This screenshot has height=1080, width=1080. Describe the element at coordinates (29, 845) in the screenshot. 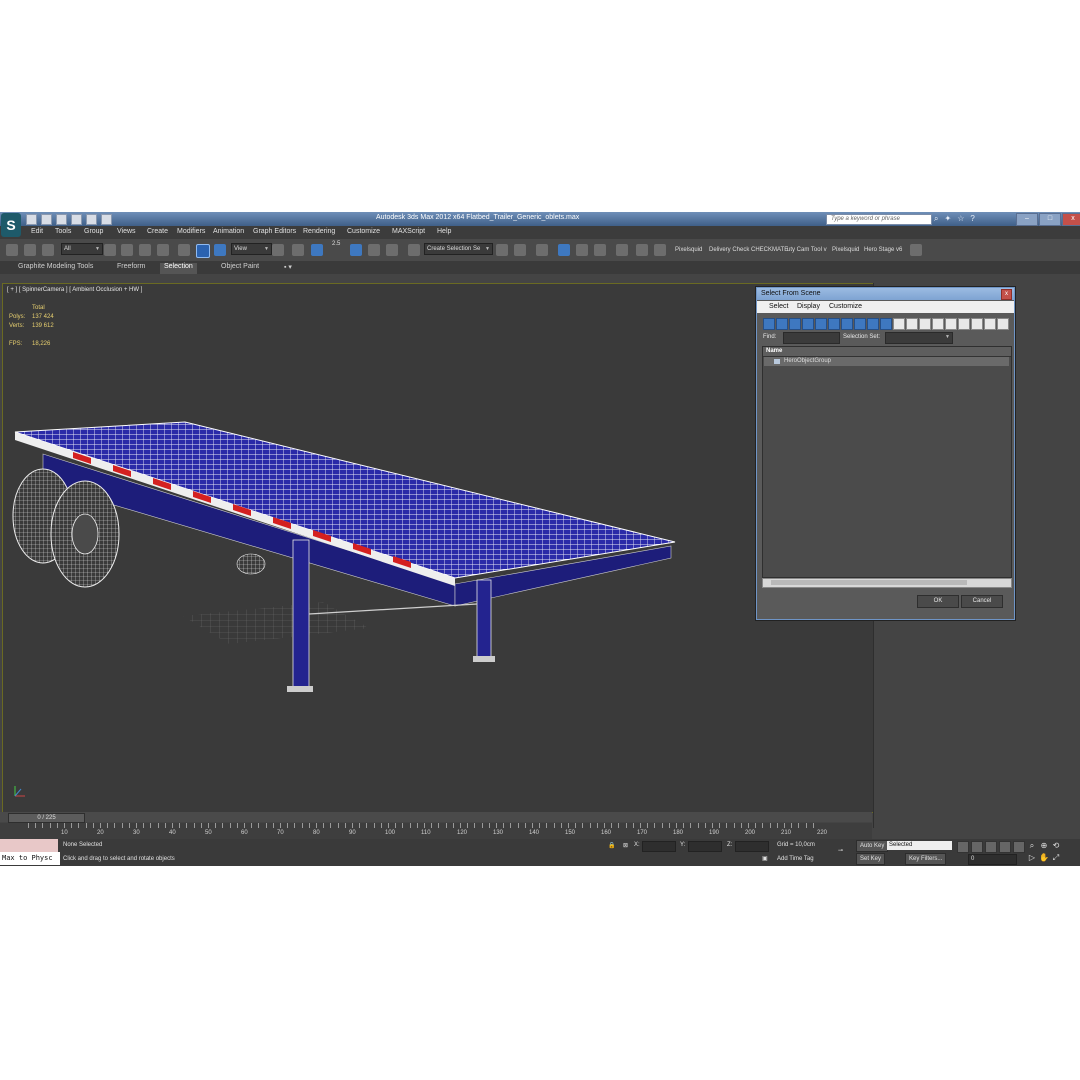

I see `maxscript-listener-output` at that location.